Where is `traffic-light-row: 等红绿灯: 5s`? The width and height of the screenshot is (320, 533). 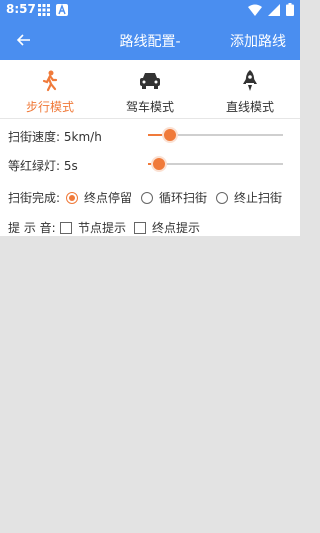
traffic-light-row: 等红绿灯: 5s is located at coordinates (153, 164).